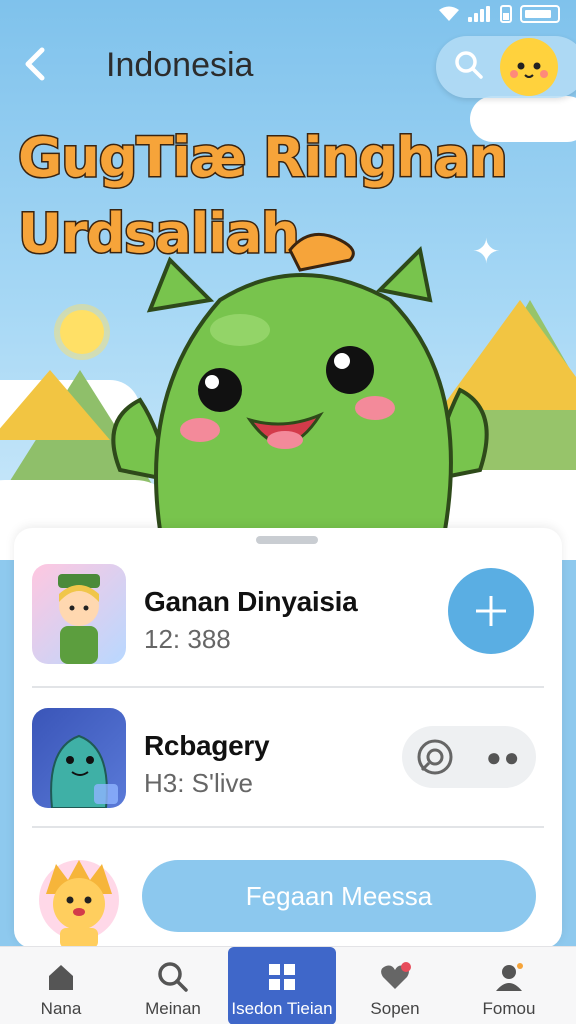 Image resolution: width=576 pixels, height=1024 pixels. I want to click on page-title: Indonesia, so click(180, 65).